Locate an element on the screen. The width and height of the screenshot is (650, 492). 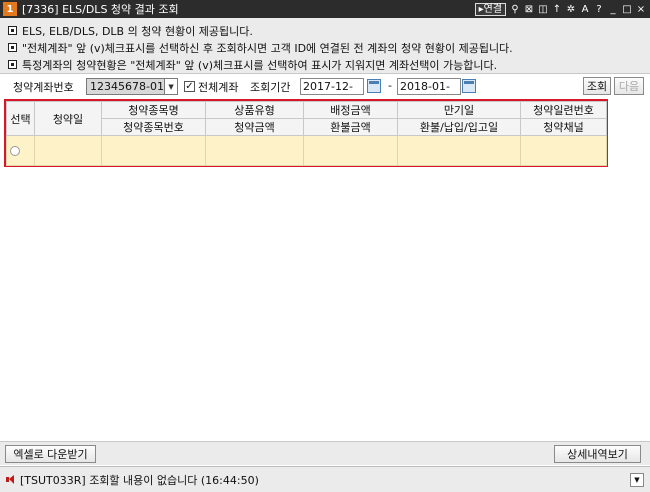
col-header-subscription-amount: 청약금액 is located at coordinates (254, 127).